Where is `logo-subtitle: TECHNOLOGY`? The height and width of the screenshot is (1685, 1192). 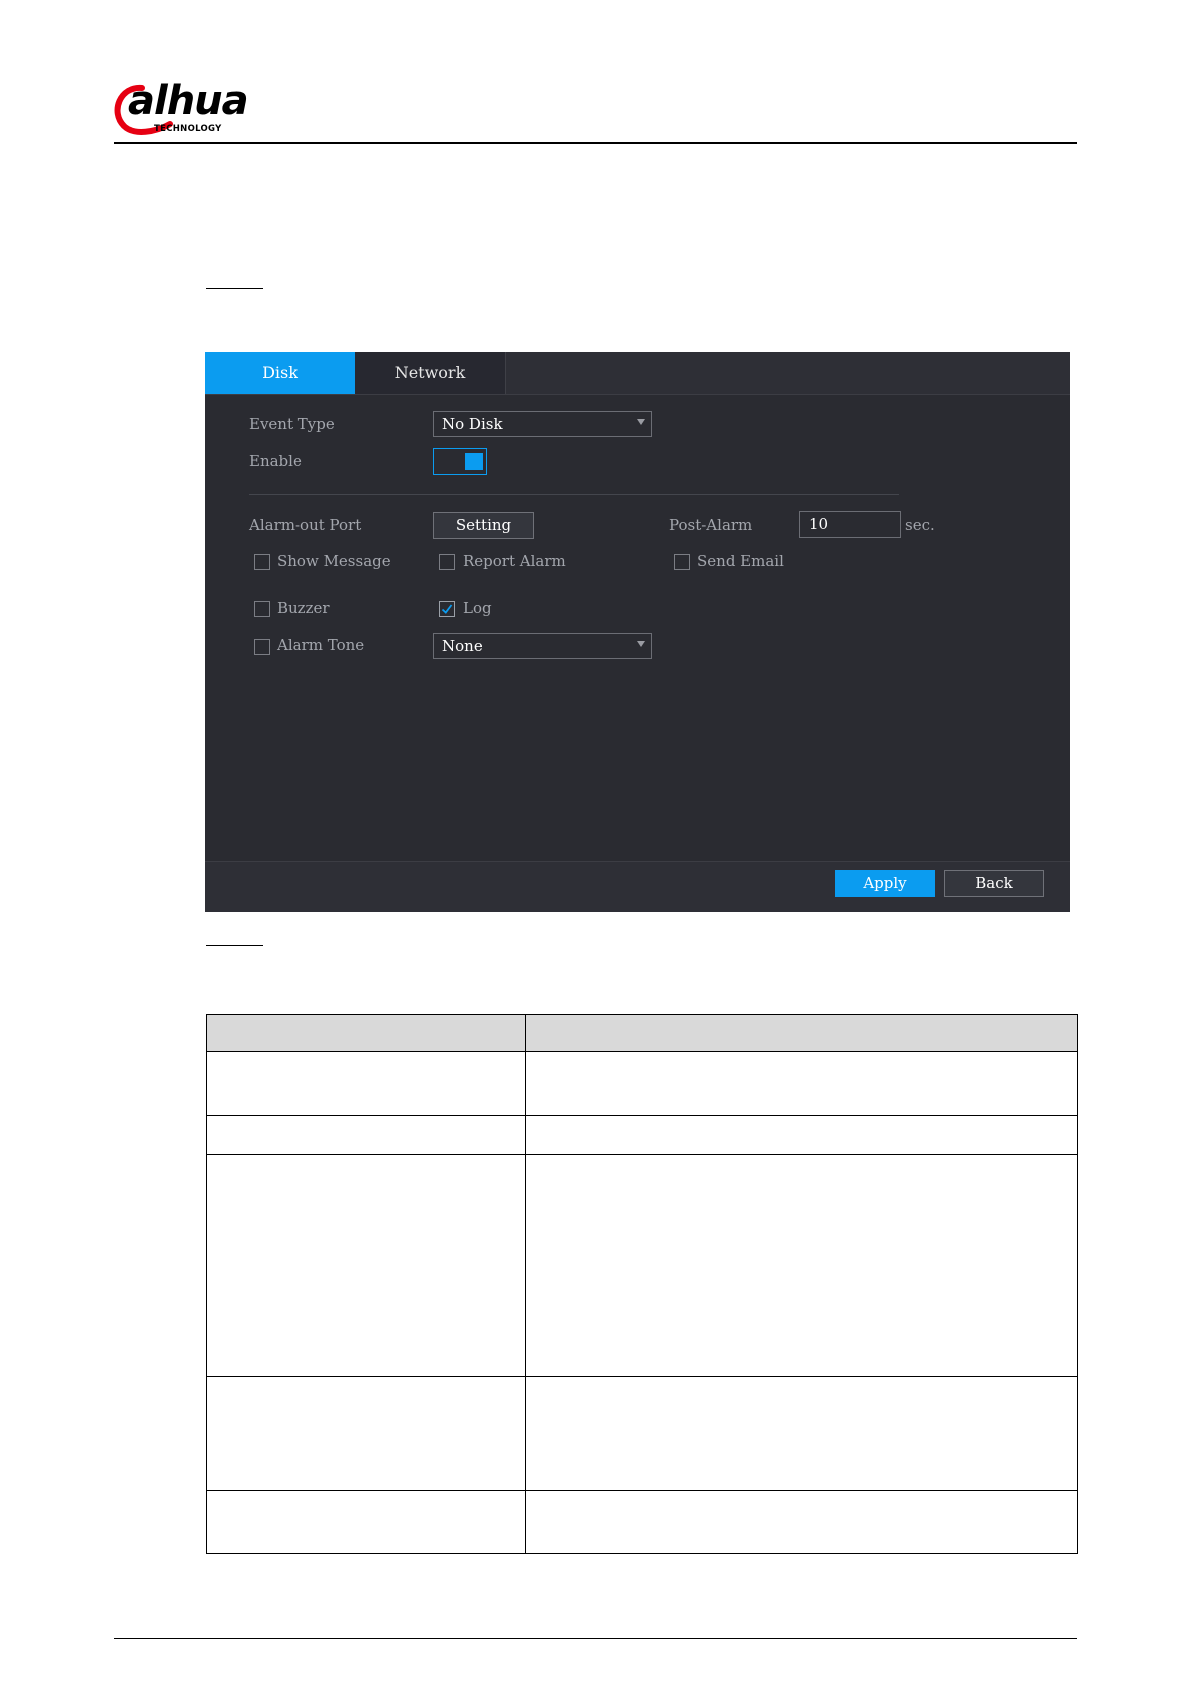
logo-subtitle: TECHNOLOGY is located at coordinates (188, 129).